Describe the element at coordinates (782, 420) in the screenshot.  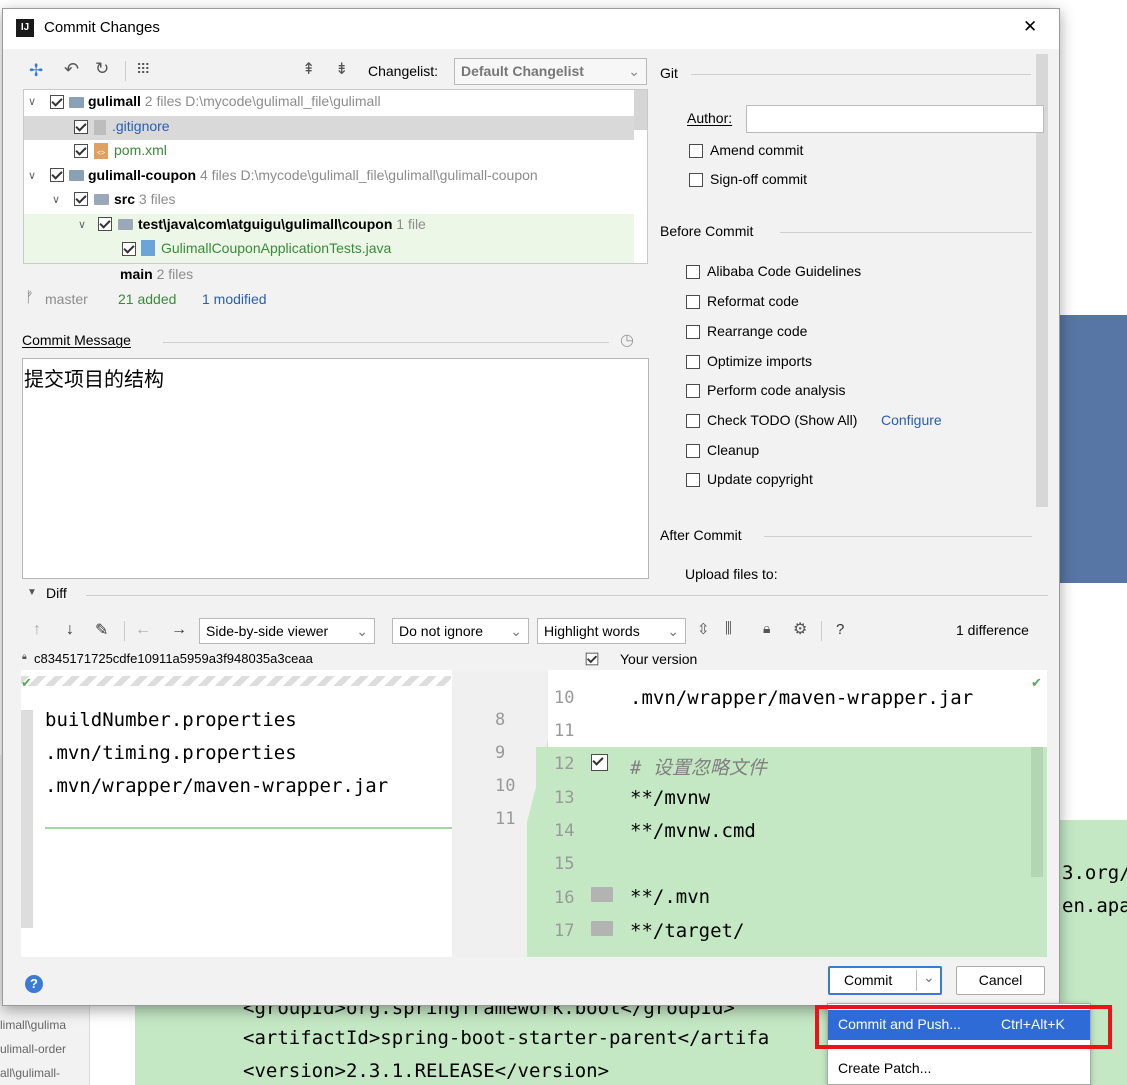
I see `before-commit-option-label: Check TODO (Show All)` at that location.